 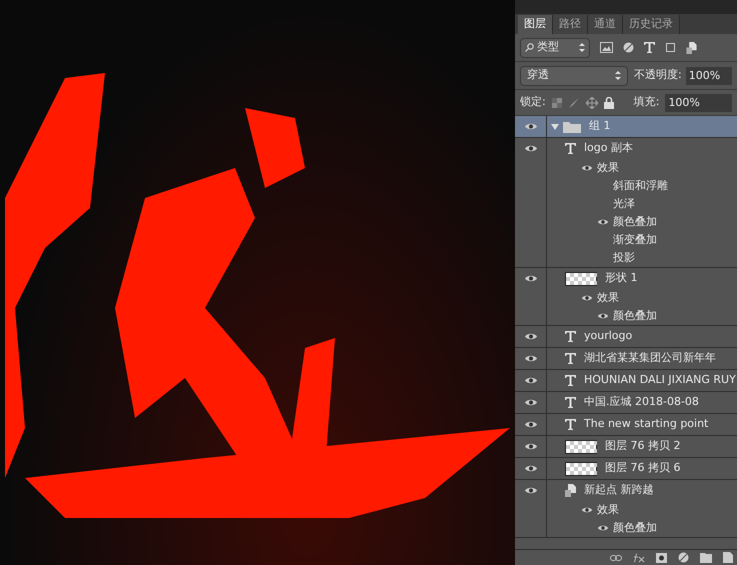 What do you see at coordinates (608, 336) in the screenshot?
I see `layer-name: yourlogo` at bounding box center [608, 336].